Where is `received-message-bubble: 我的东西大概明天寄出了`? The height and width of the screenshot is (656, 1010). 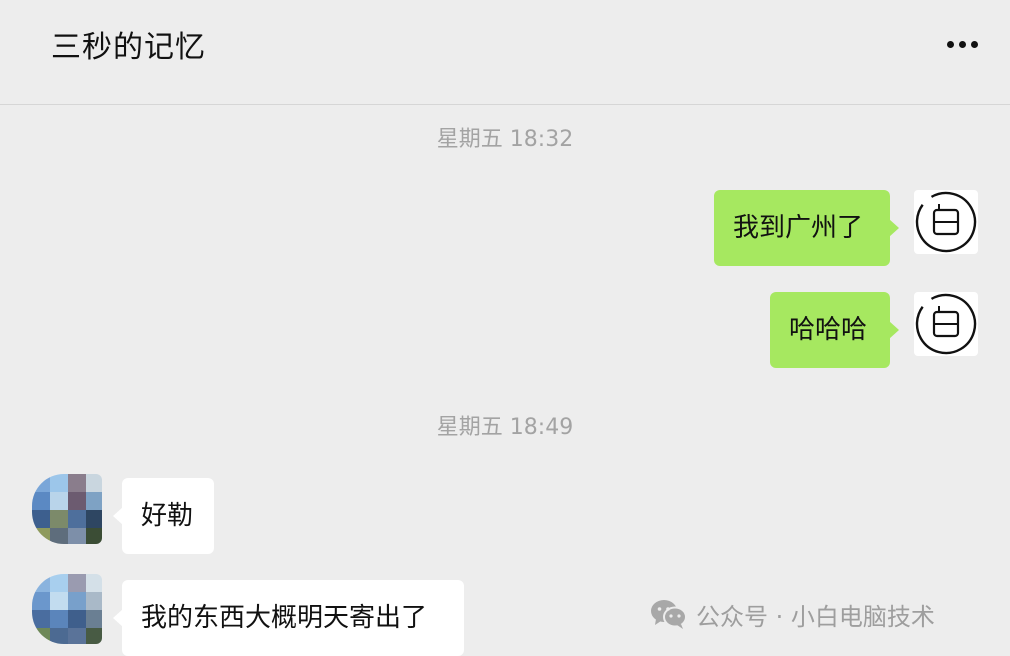
received-message-bubble: 我的东西大概明天寄出了 is located at coordinates (288, 618).